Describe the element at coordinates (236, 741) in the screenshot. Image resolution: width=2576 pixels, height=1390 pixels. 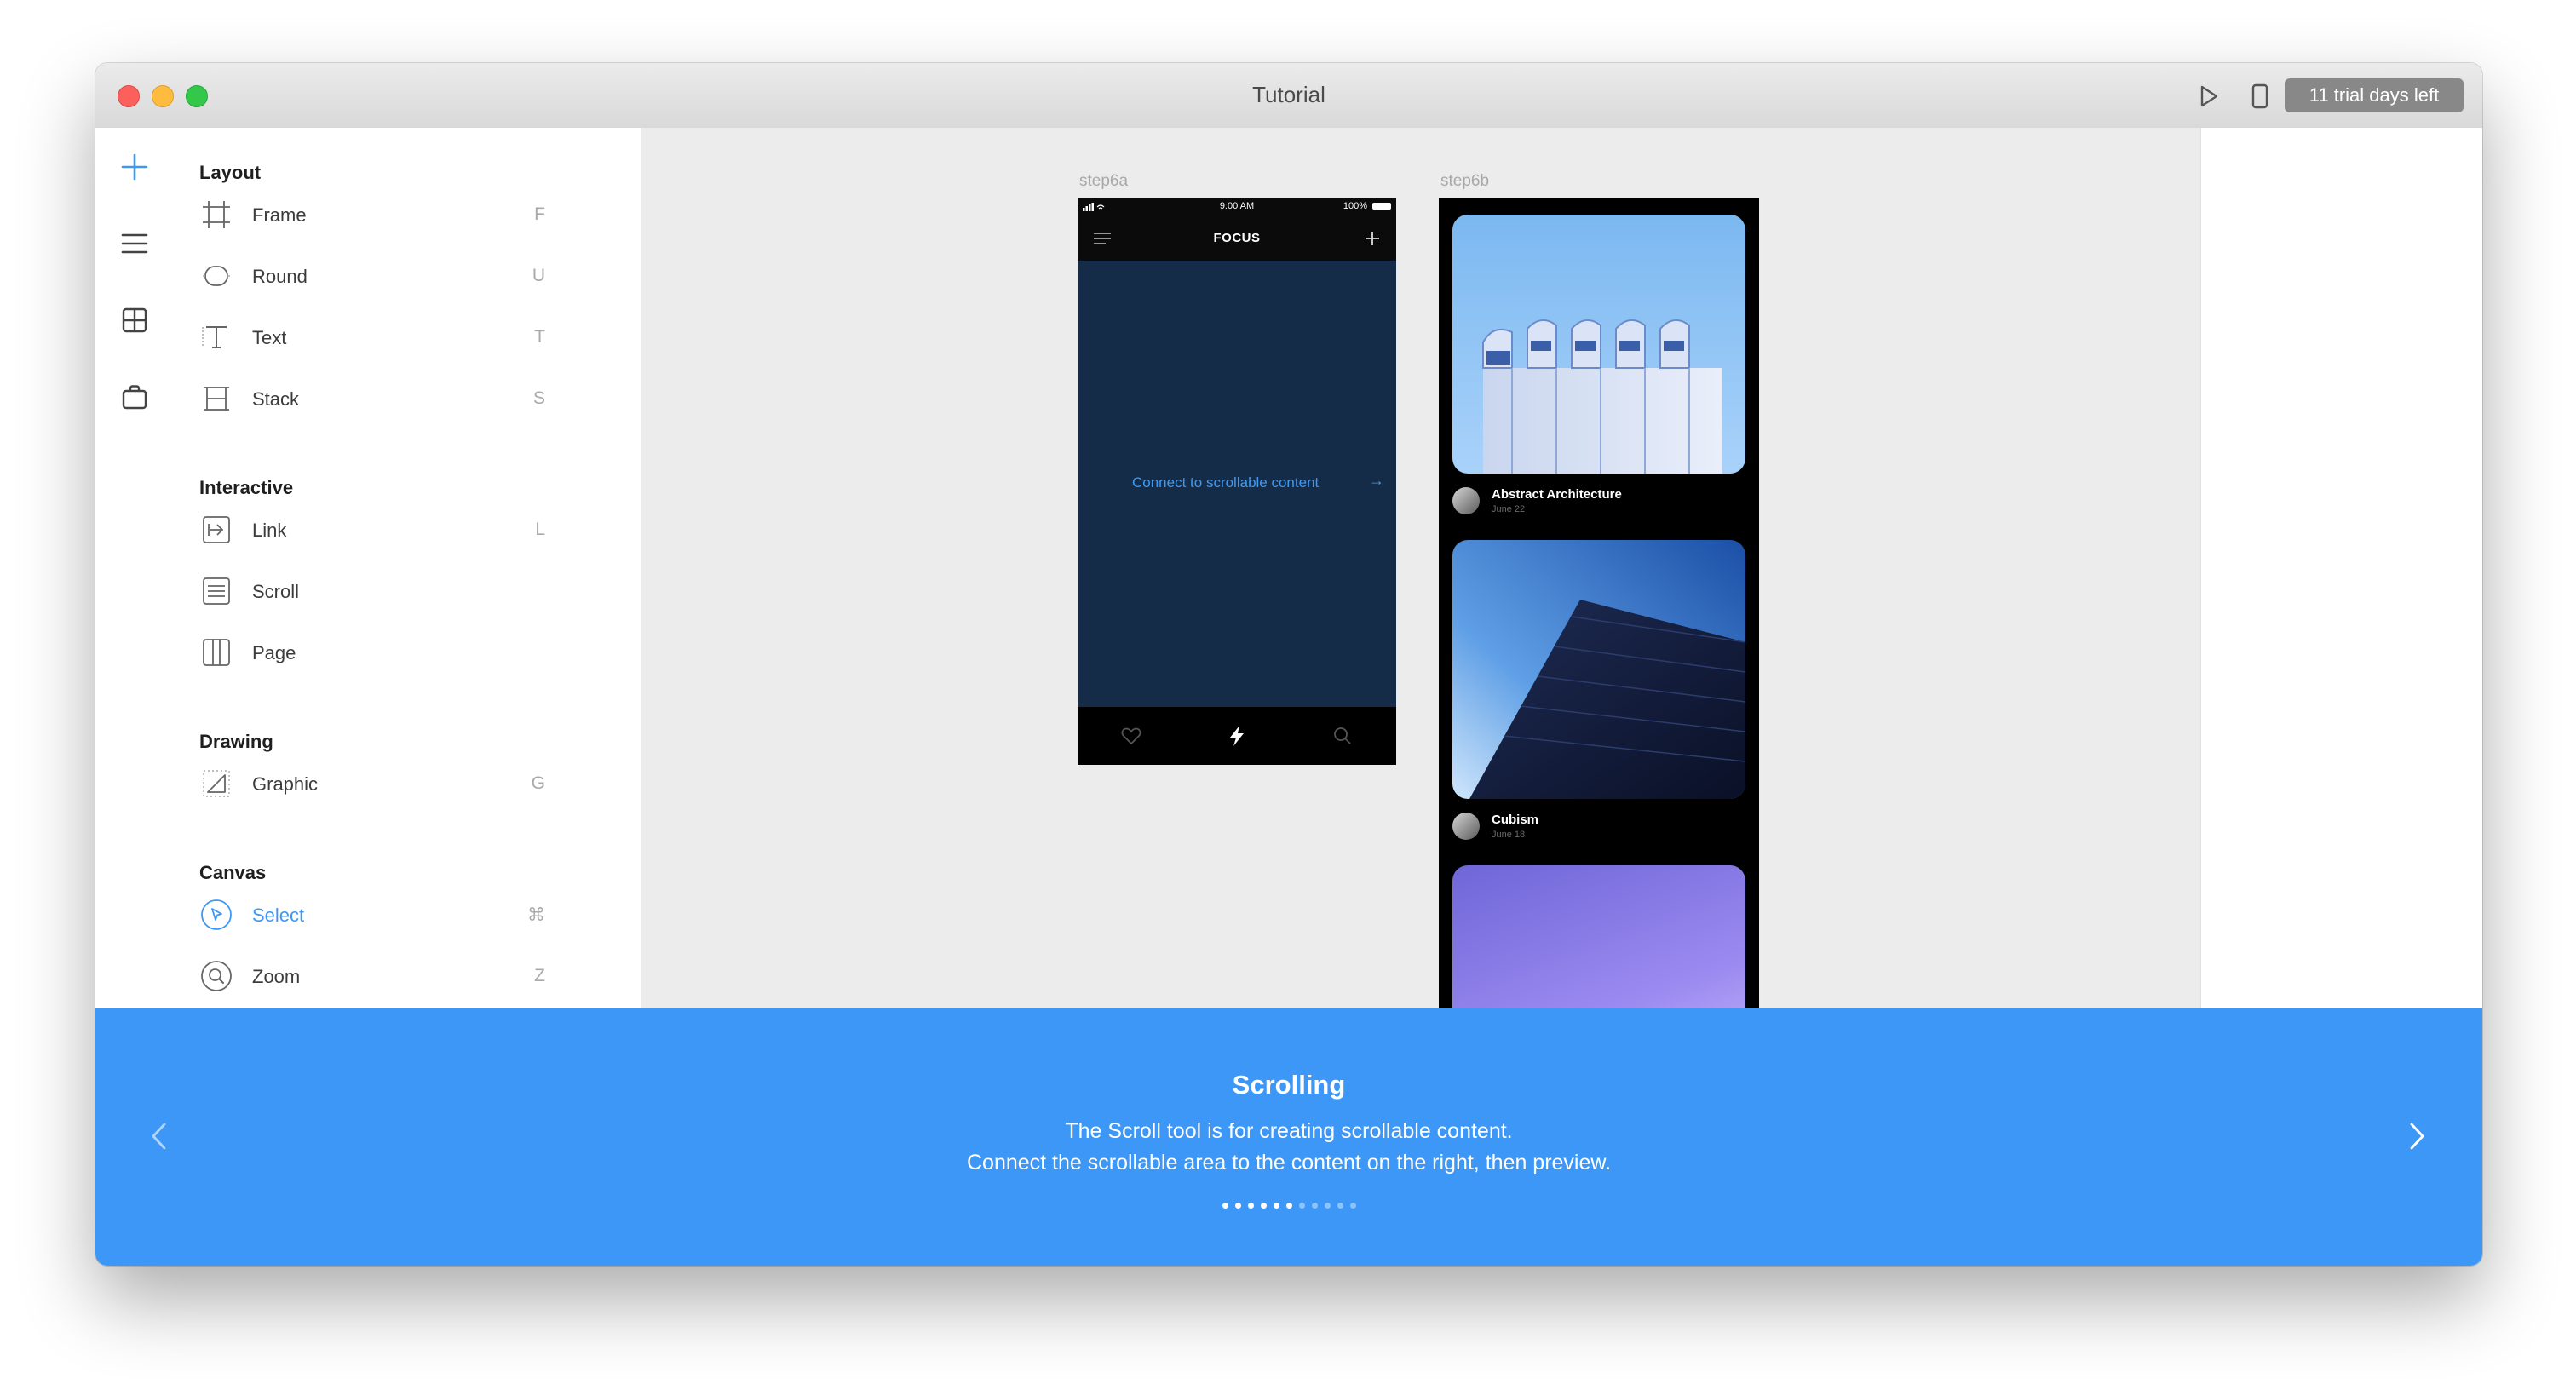
I see `section-title-drawing: Drawing` at that location.